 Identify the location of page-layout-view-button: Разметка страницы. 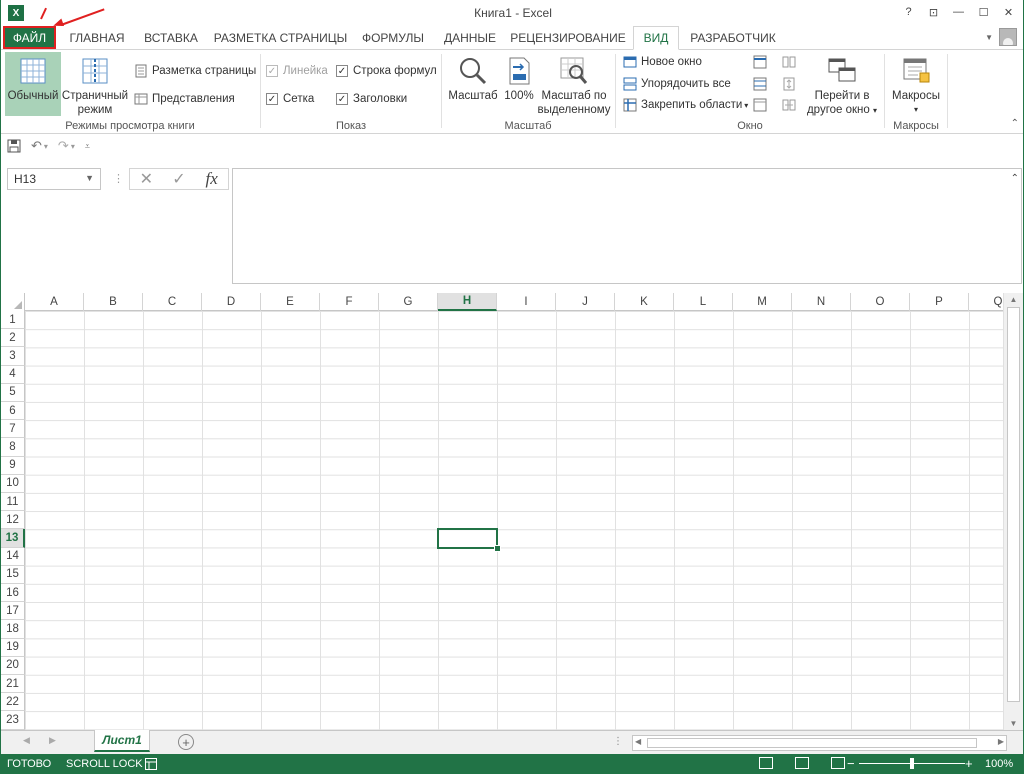
(195, 71).